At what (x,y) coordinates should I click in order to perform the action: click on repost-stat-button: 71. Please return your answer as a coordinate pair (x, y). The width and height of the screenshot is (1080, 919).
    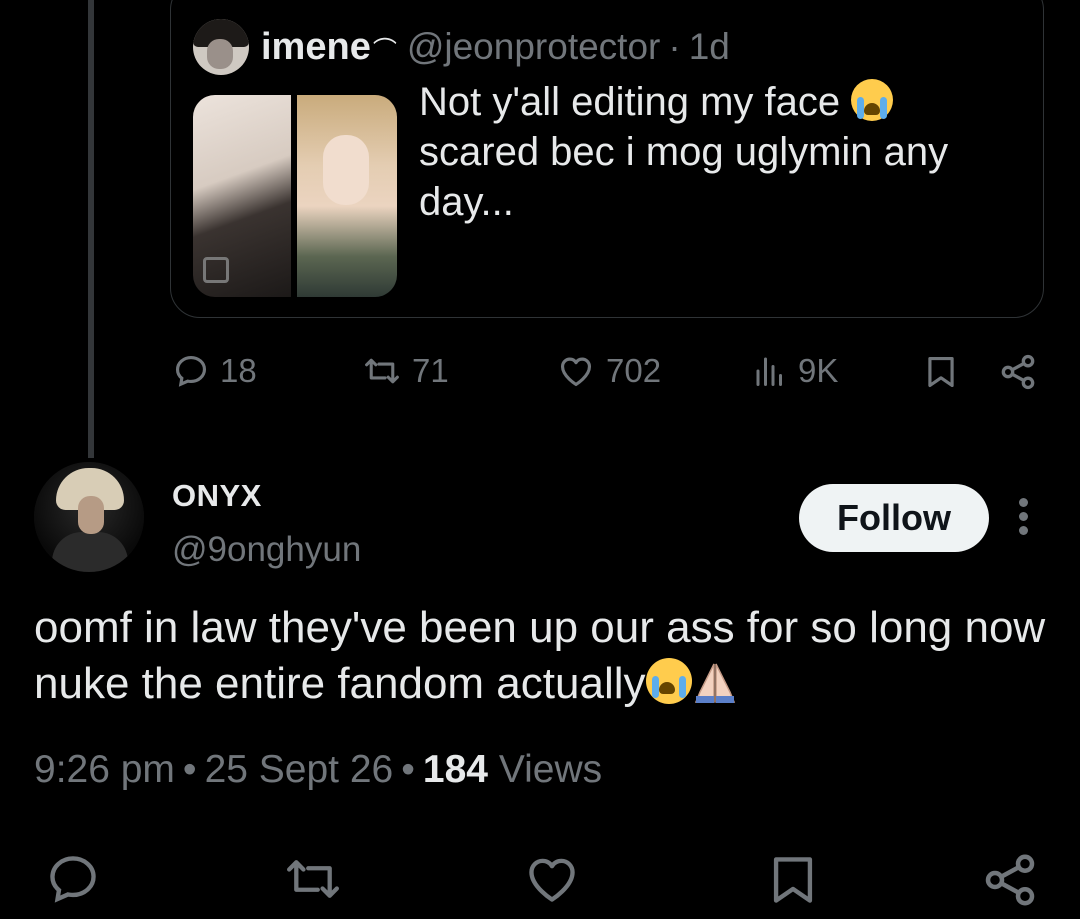
    Looking at the image, I should click on (405, 371).